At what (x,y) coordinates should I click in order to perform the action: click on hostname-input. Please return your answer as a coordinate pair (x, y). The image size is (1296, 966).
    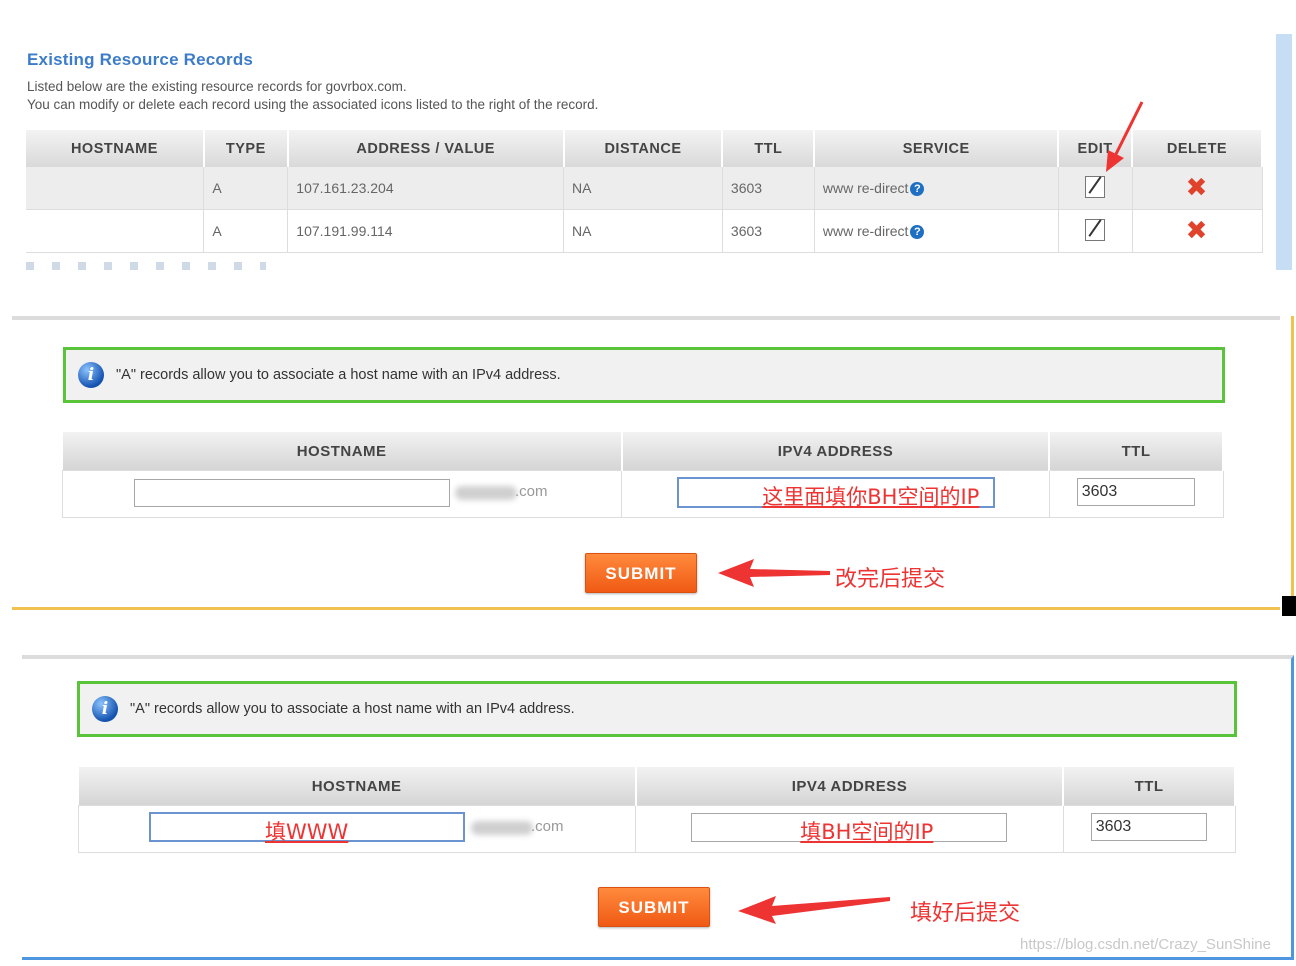
    Looking at the image, I should click on (292, 493).